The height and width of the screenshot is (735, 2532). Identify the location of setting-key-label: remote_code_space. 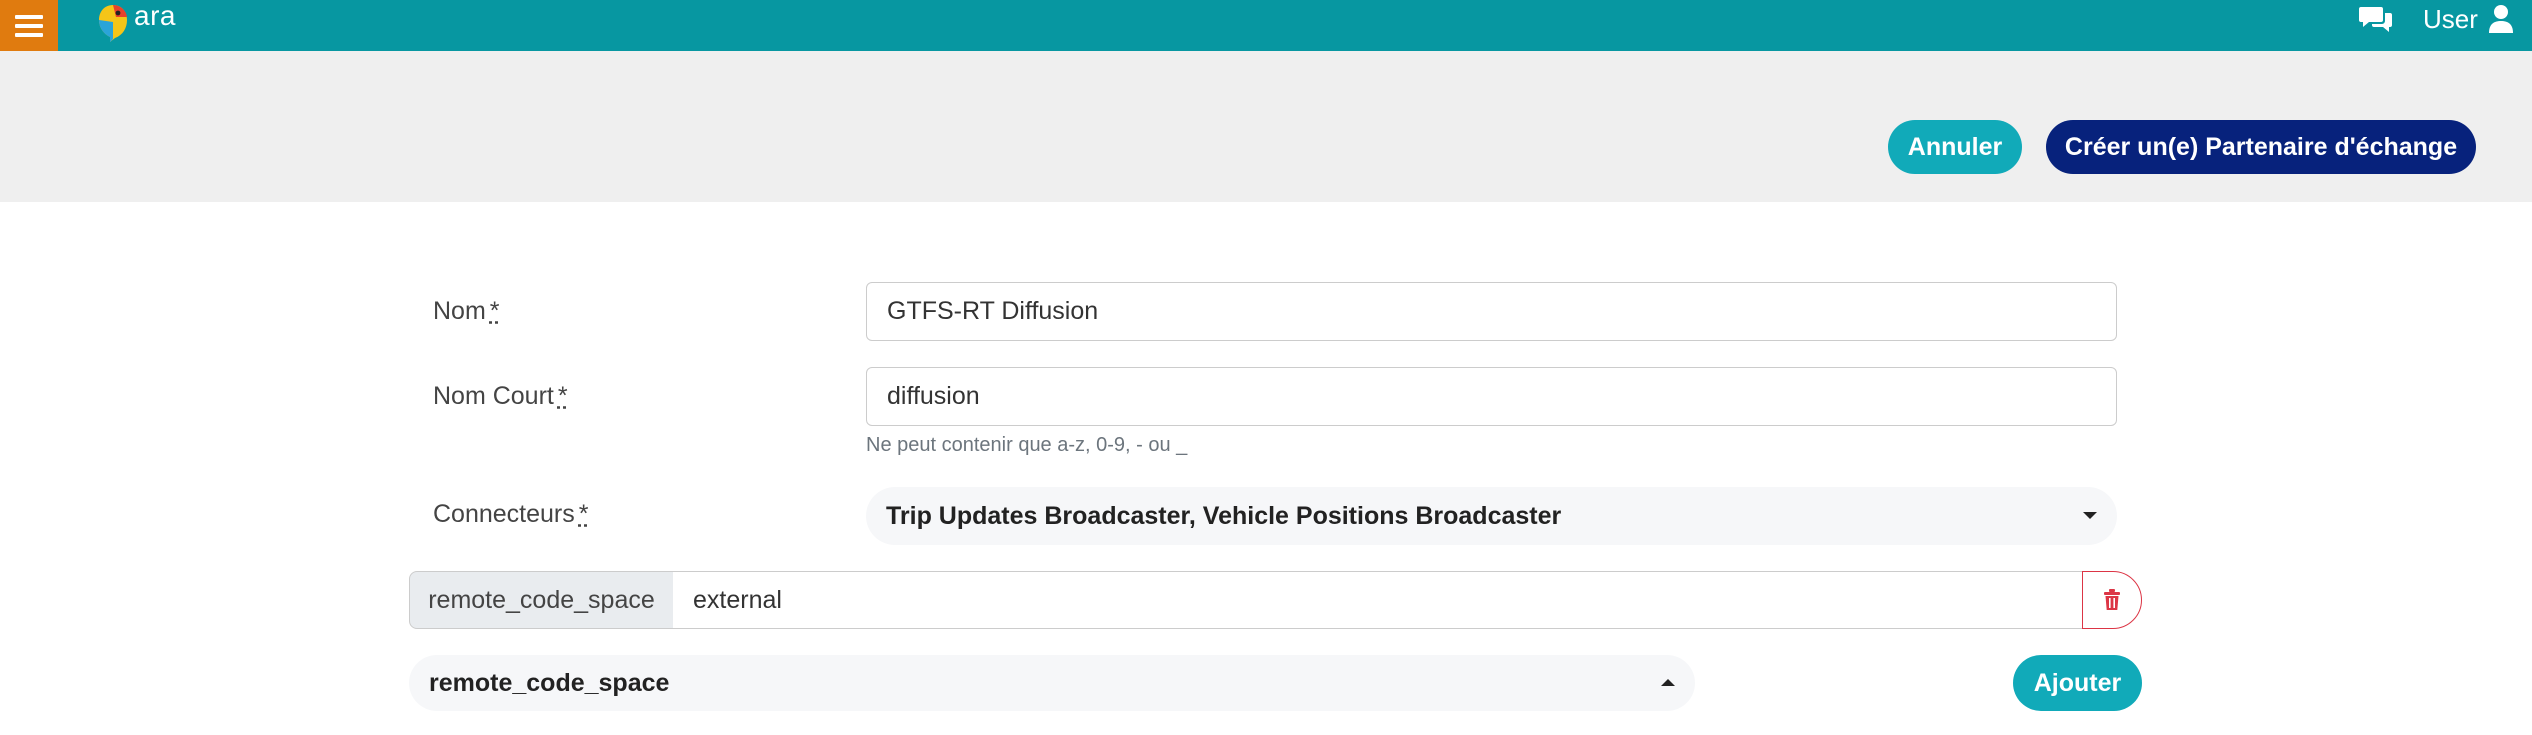
(541, 600).